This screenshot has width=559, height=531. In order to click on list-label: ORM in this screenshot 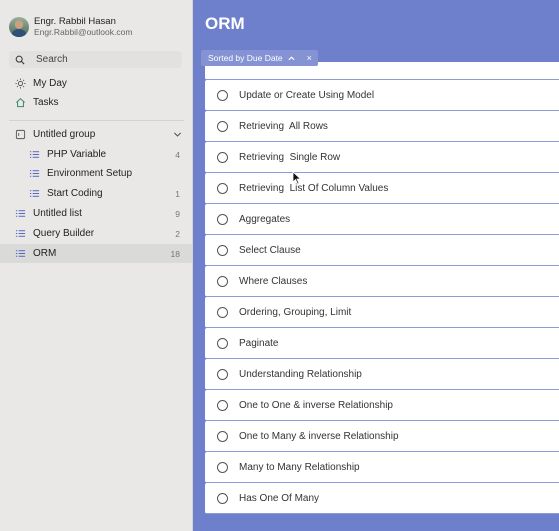, I will do `click(45, 253)`.